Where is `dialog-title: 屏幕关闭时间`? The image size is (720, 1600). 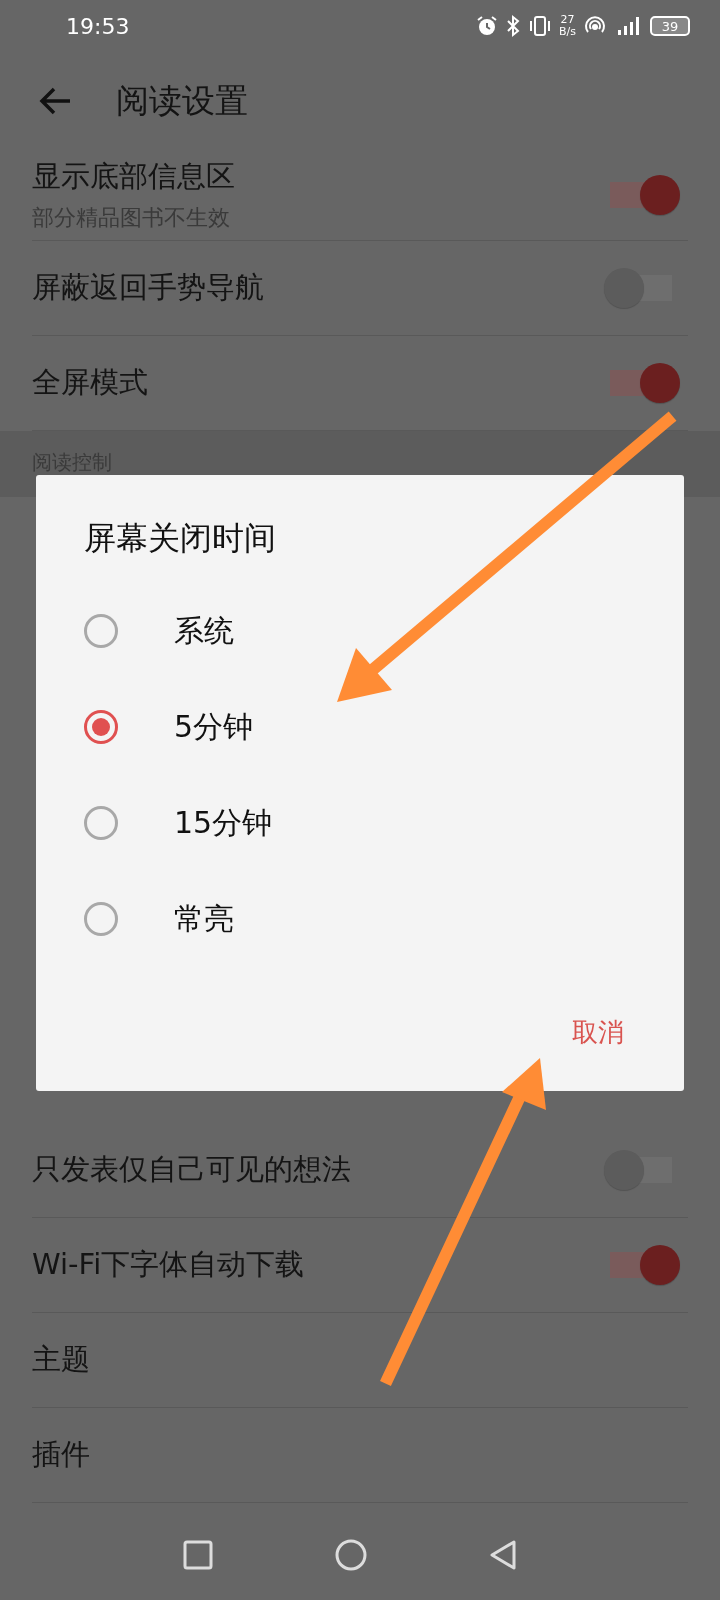 dialog-title: 屏幕关闭时间 is located at coordinates (180, 538).